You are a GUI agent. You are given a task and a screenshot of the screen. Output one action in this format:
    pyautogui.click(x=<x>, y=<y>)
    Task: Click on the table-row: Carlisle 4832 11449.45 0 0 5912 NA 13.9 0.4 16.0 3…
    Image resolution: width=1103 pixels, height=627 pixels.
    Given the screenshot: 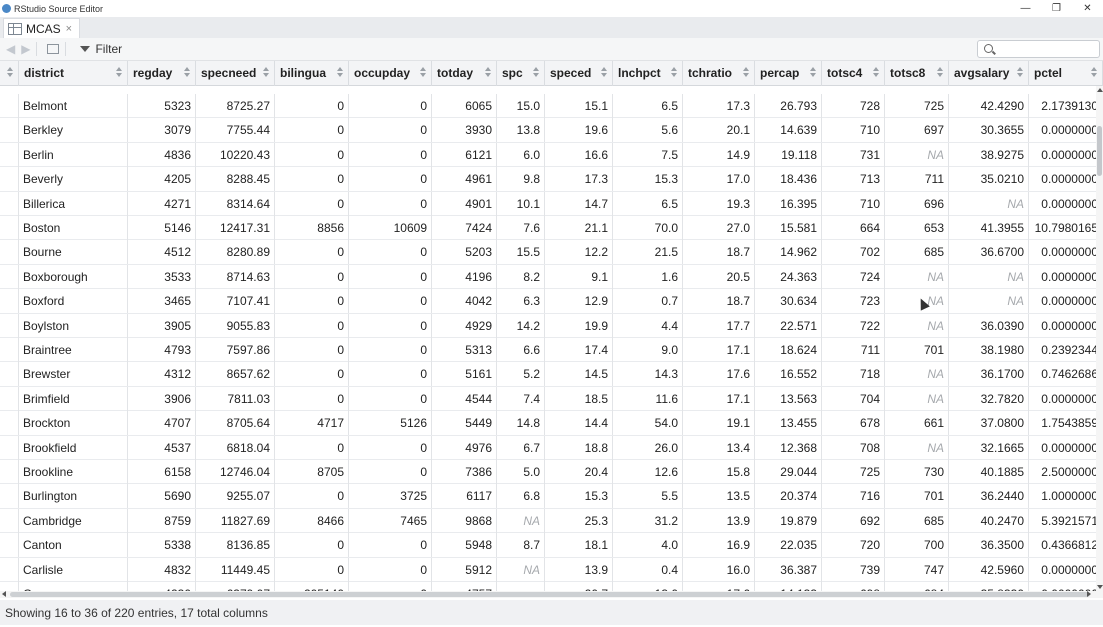 What is the action you would take?
    pyautogui.click(x=551, y=569)
    